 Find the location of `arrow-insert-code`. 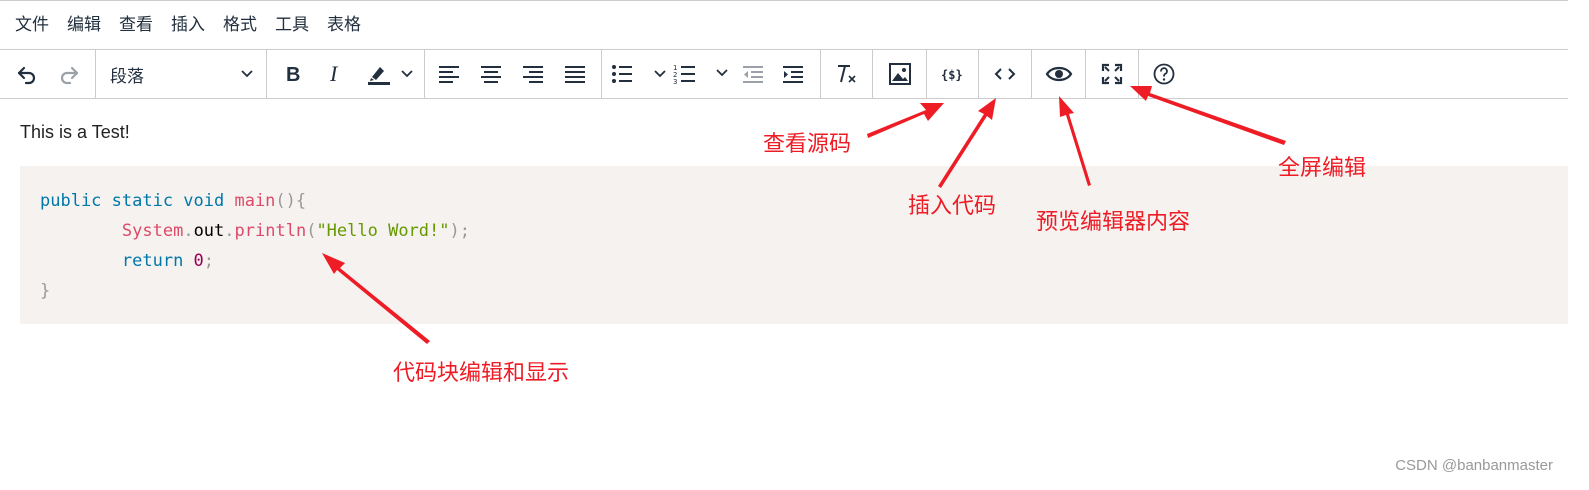

arrow-insert-code is located at coordinates (967, 143).